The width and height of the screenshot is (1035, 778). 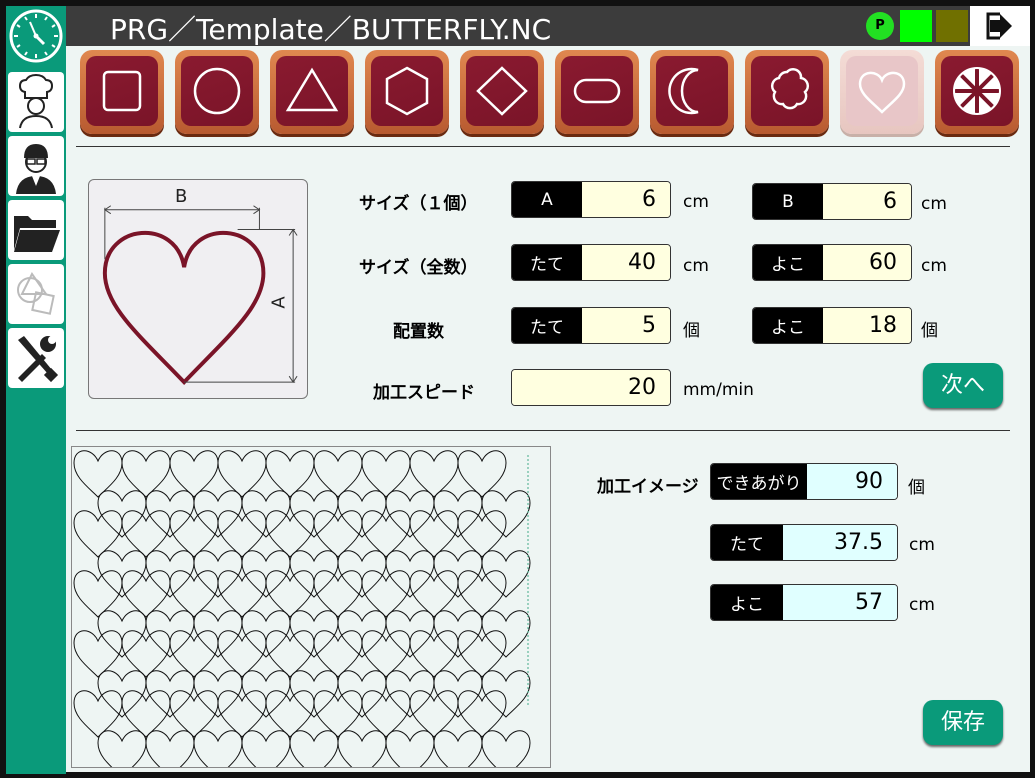 I want to click on speed-field: 20, so click(x=591, y=387).